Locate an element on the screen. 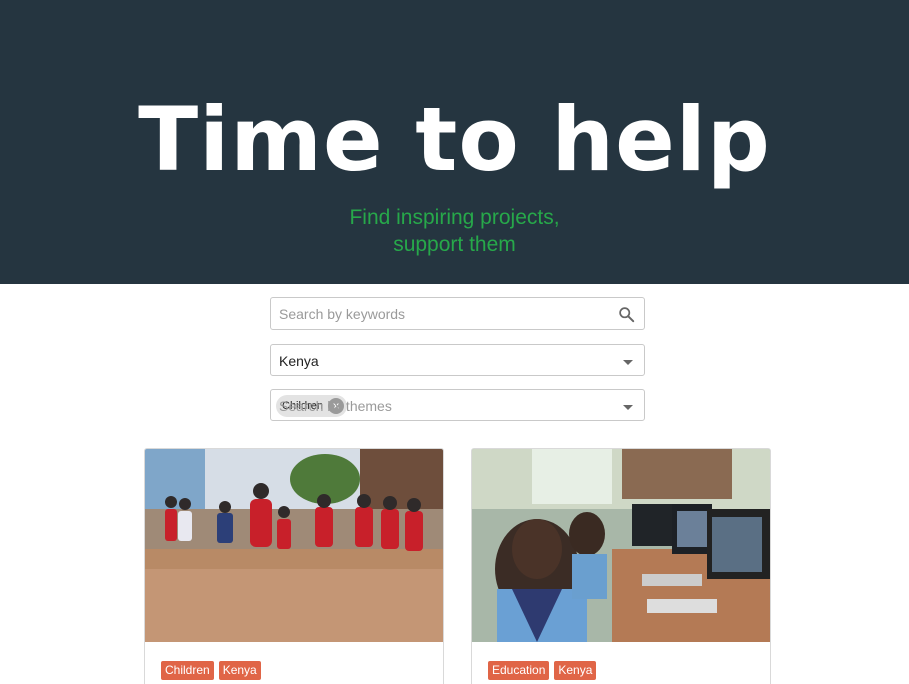 This screenshot has height=684, width=909. country-select-value: Kenya is located at coordinates (299, 361).